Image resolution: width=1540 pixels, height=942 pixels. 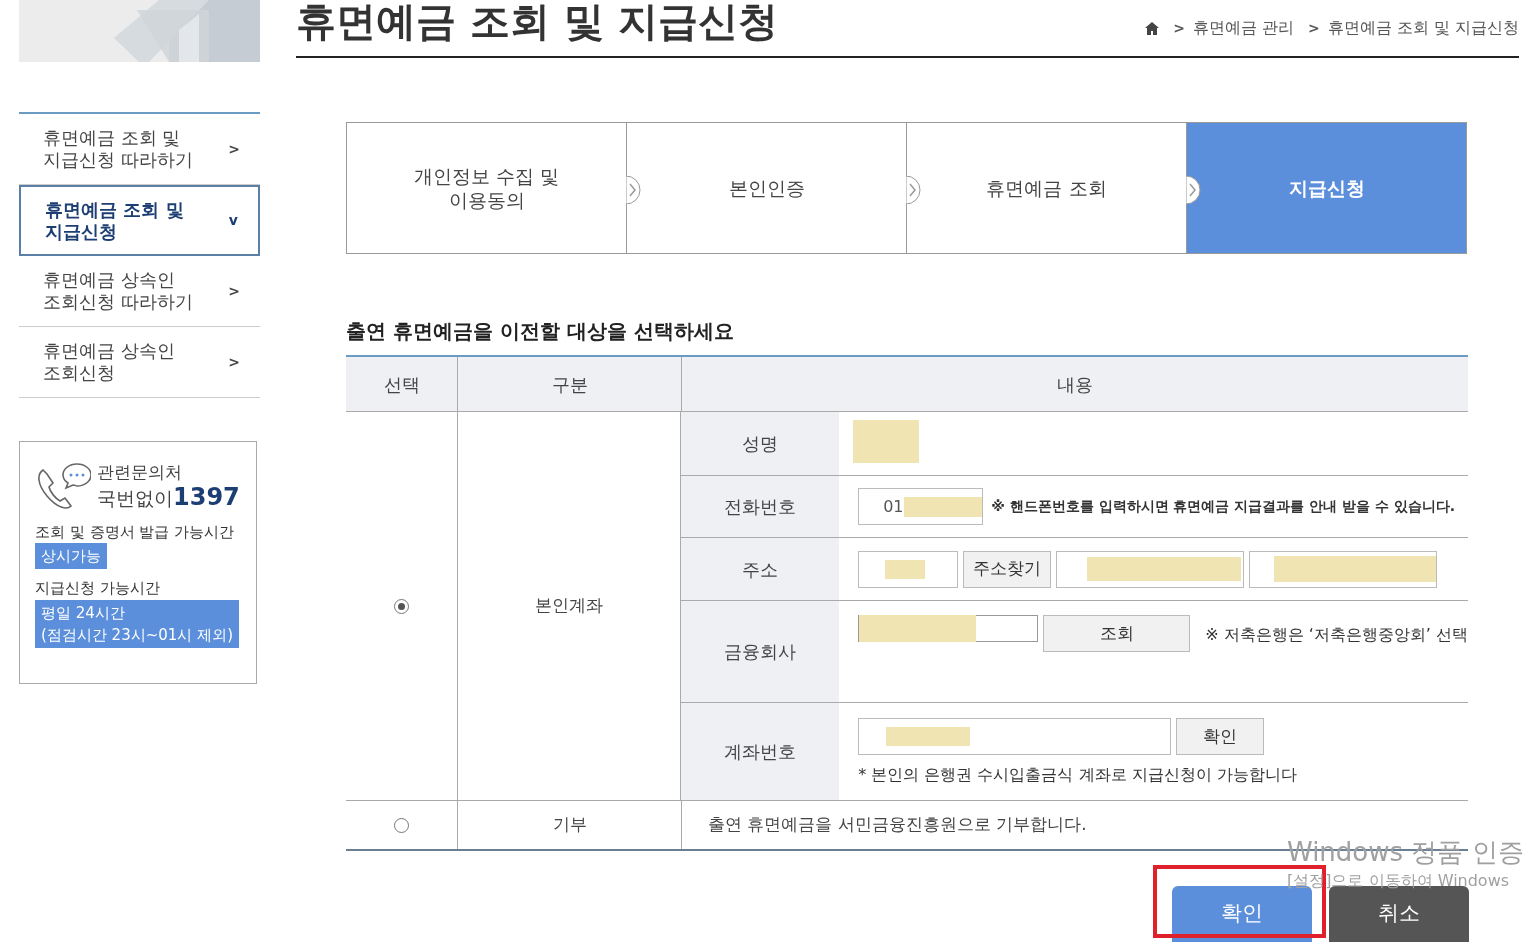 What do you see at coordinates (1243, 28) in the screenshot?
I see `breadcrumb-link: 휴면예금 관리` at bounding box center [1243, 28].